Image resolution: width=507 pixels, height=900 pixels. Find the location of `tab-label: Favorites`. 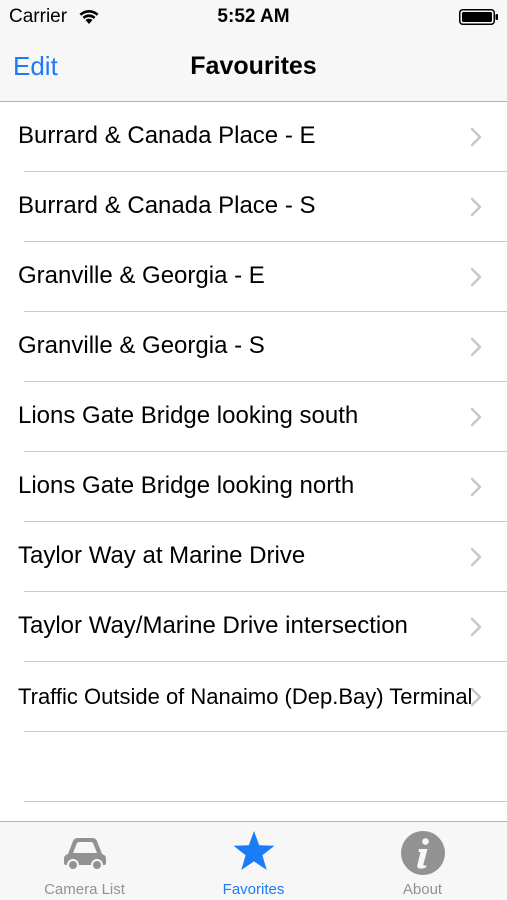

tab-label: Favorites is located at coordinates (253, 889).